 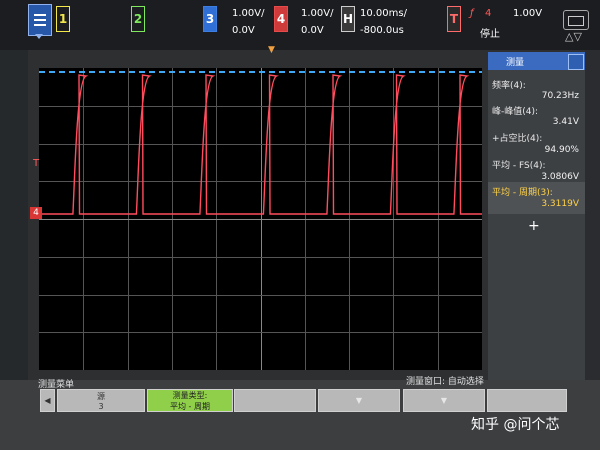 I want to click on channel-1-button: 1, so click(x=63, y=19).